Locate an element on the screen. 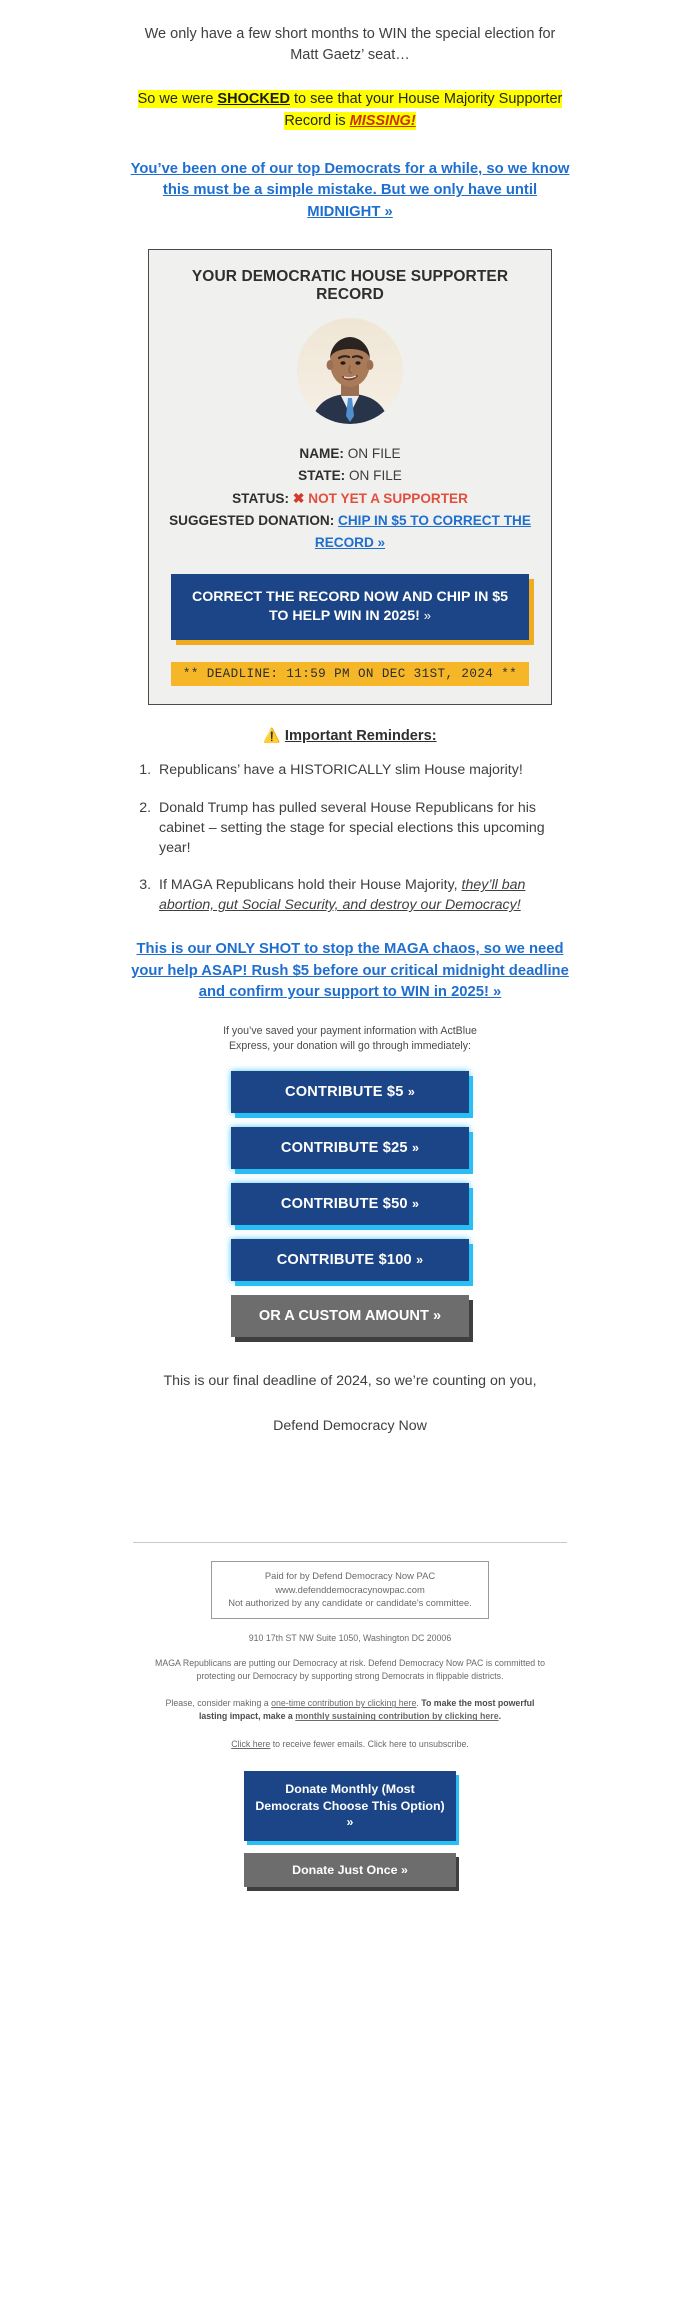 Image resolution: width=700 pixels, height=2316 pixels. one-time-contribution-link: one-time contribution by clicking here is located at coordinates (343, 1703).